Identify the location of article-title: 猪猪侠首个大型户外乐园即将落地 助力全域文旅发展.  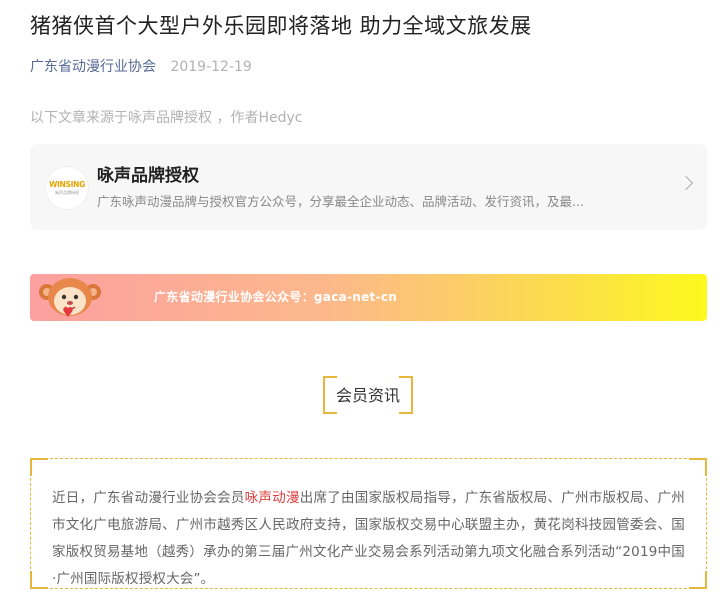
(281, 26).